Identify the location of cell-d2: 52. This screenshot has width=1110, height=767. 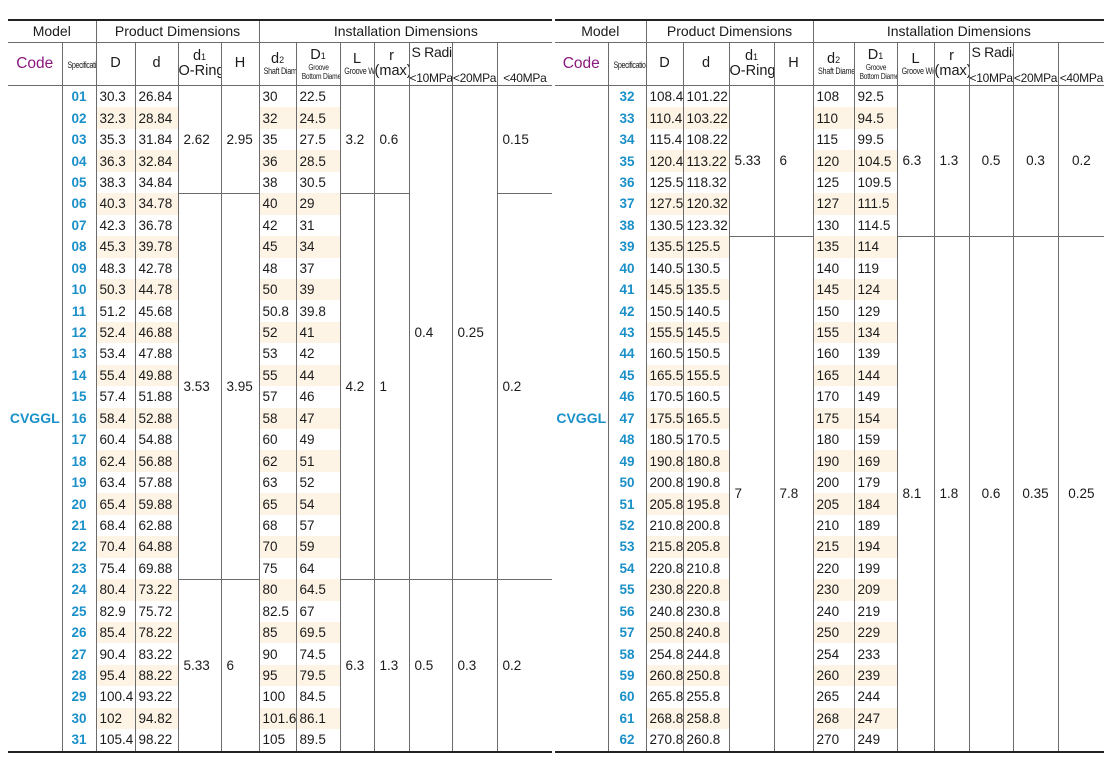
(277, 332).